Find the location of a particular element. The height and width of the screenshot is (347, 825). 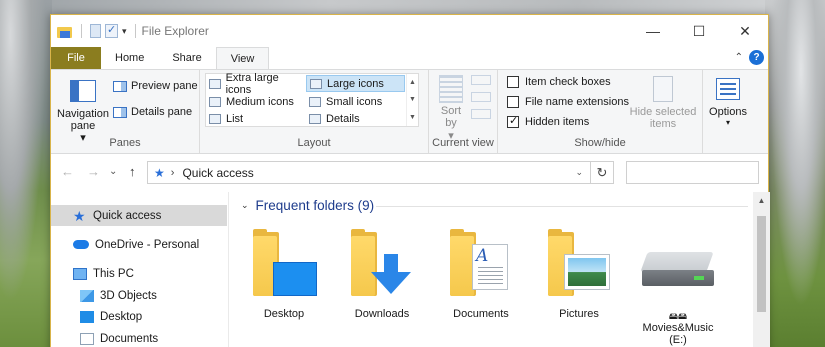

up-button: ↑ is located at coordinates (132, 171).